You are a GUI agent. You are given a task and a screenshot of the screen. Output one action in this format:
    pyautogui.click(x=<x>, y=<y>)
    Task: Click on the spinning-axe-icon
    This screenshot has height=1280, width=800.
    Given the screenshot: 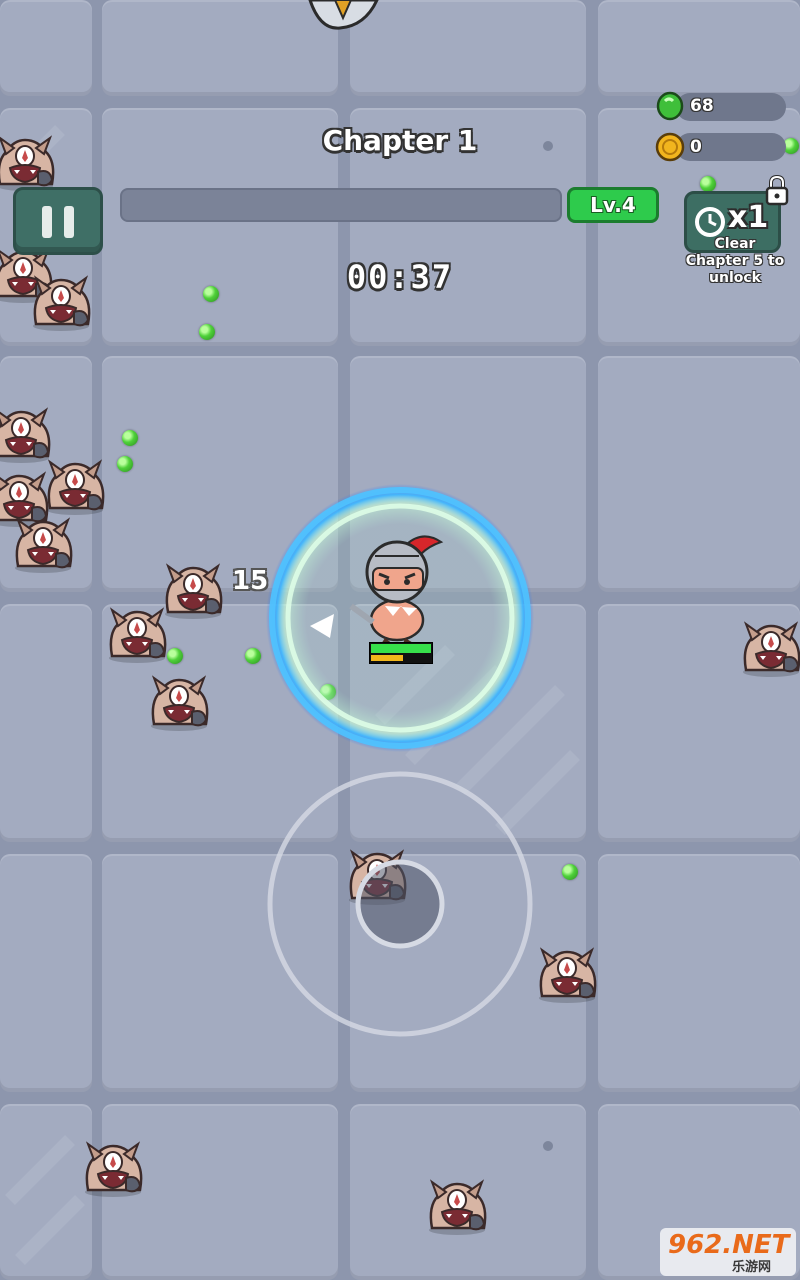 What is the action you would take?
    pyautogui.click(x=343, y=15)
    